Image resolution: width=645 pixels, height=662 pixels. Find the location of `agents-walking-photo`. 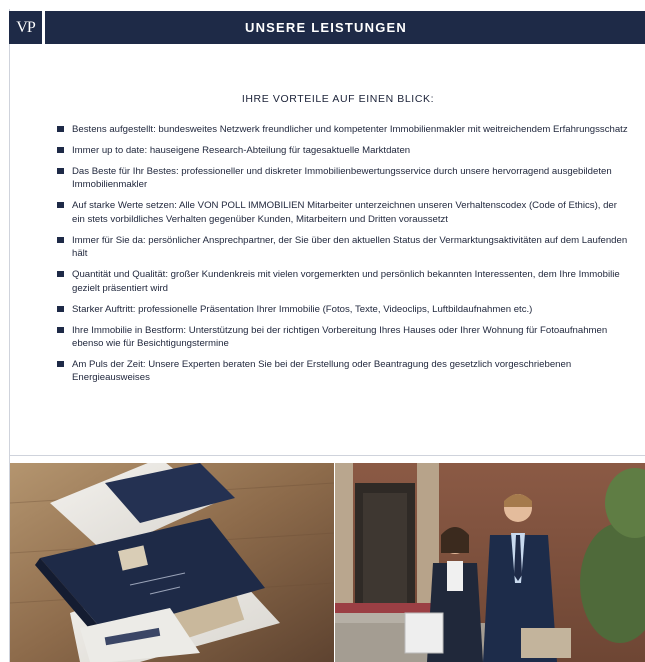

agents-walking-photo is located at coordinates (490, 562).